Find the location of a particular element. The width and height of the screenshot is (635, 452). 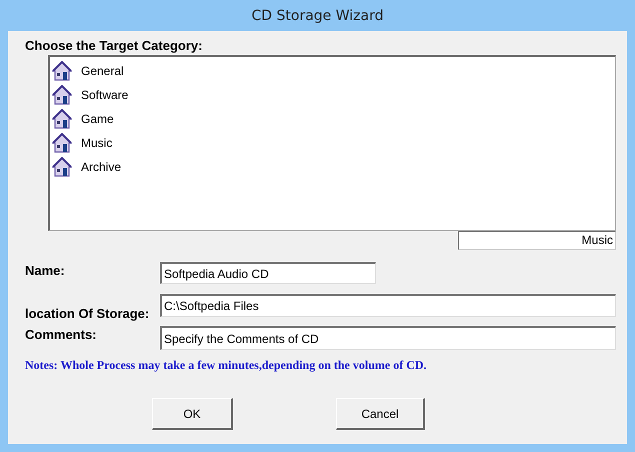

list-item: Game is located at coordinates (97, 119).